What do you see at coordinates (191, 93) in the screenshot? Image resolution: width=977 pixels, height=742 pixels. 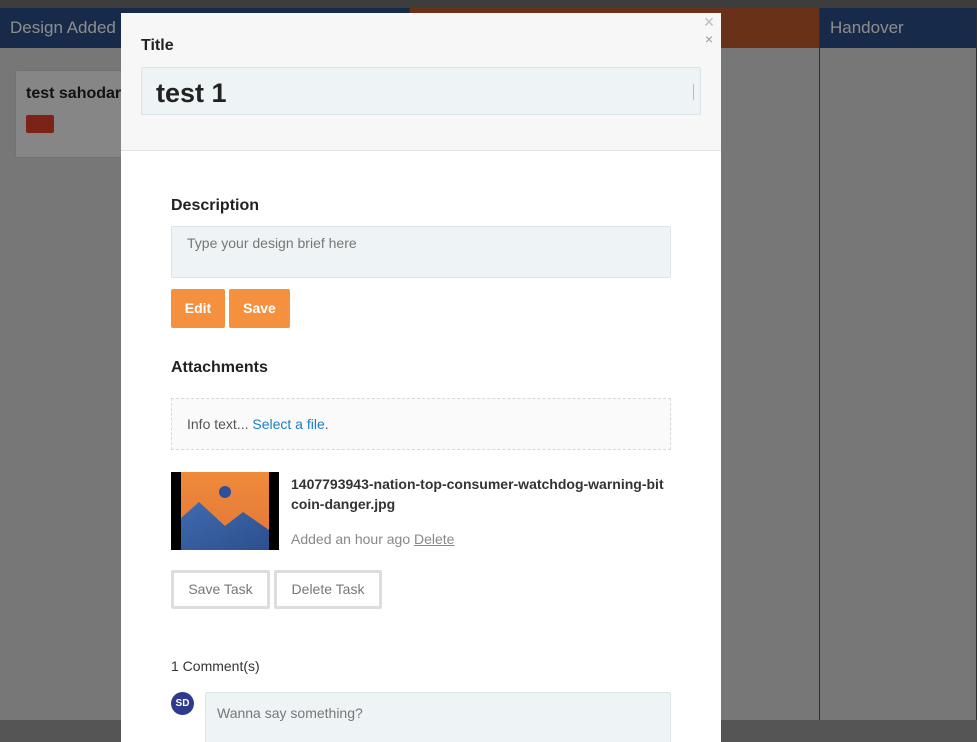 I see `title-value: test 1` at bounding box center [191, 93].